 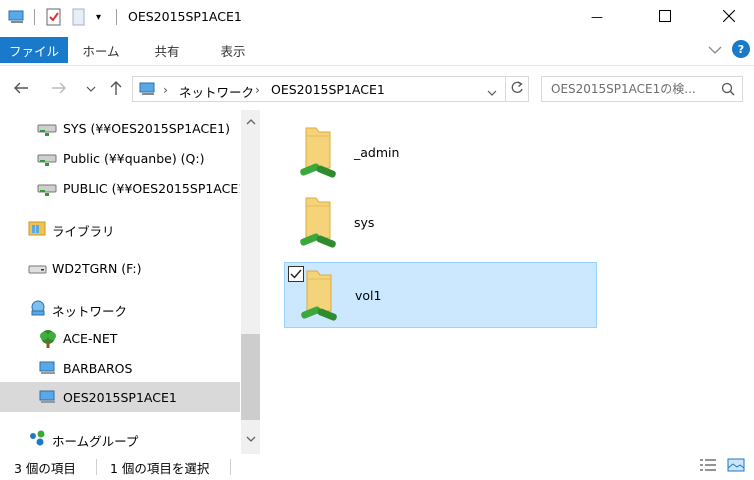 What do you see at coordinates (250, 439) in the screenshot?
I see `scroll-down-icon` at bounding box center [250, 439].